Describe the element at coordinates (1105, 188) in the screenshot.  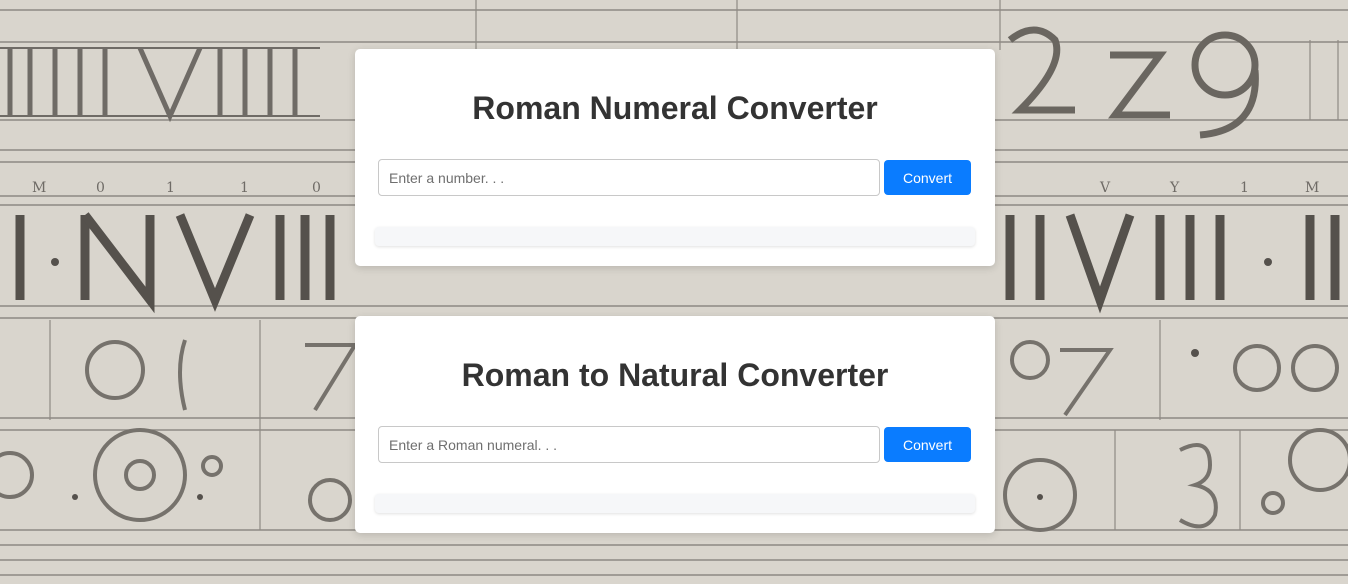
I see `svg-text: V` at that location.